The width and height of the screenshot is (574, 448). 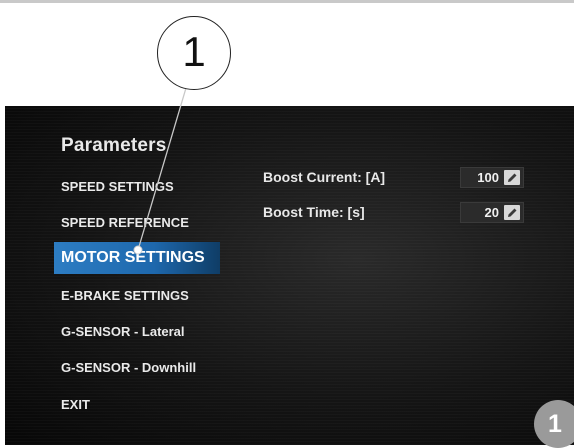 I want to click on figure-number-badge: 1, so click(x=554, y=424).